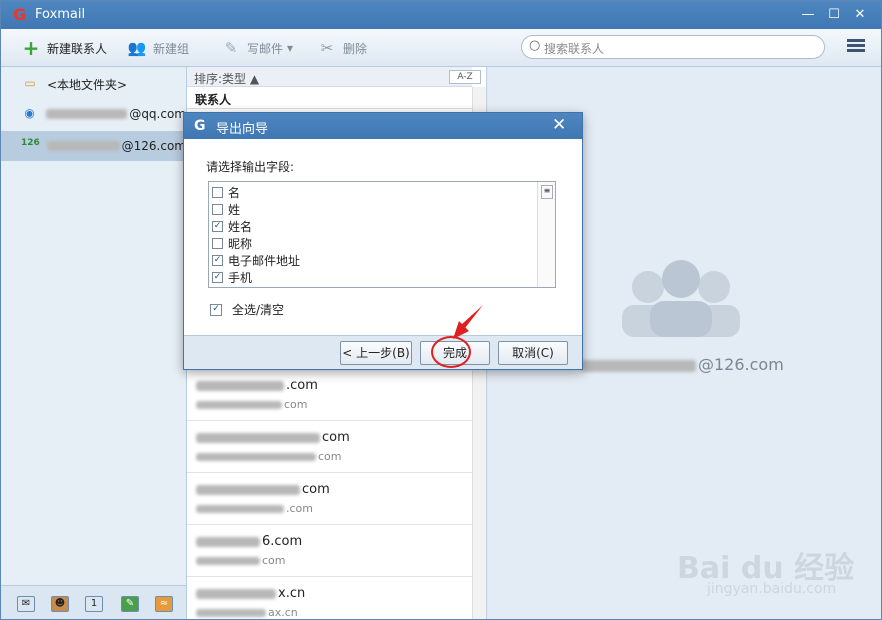  Describe the element at coordinates (856, 47) in the screenshot. I see `menu-icon` at that location.